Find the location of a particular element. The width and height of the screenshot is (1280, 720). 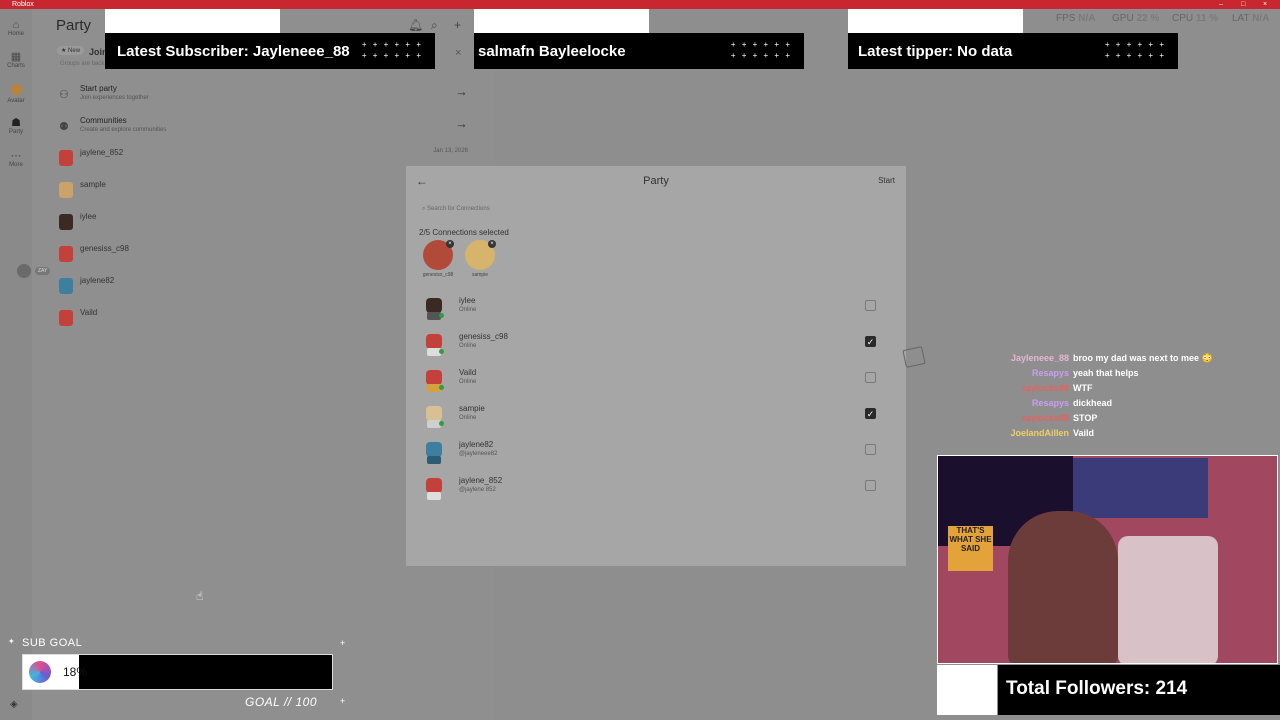

gaming-chair is located at coordinates (1168, 599).